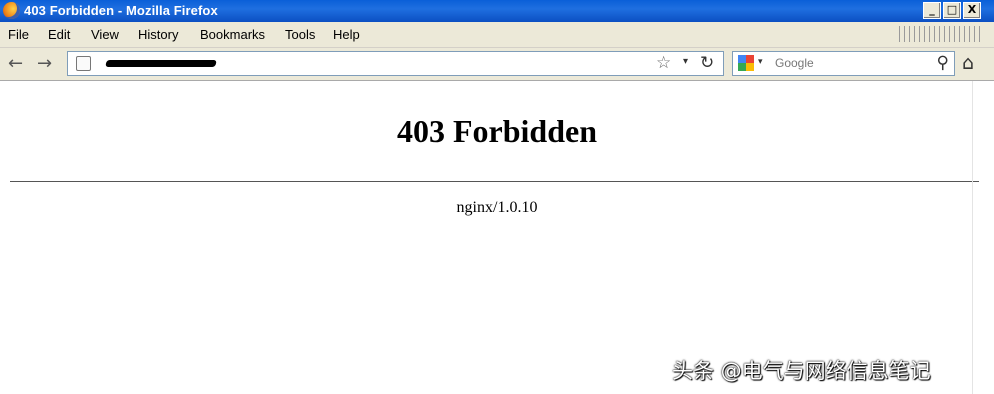 The width and height of the screenshot is (994, 394). Describe the element at coordinates (746, 63) in the screenshot. I see `google-engine-icon` at that location.